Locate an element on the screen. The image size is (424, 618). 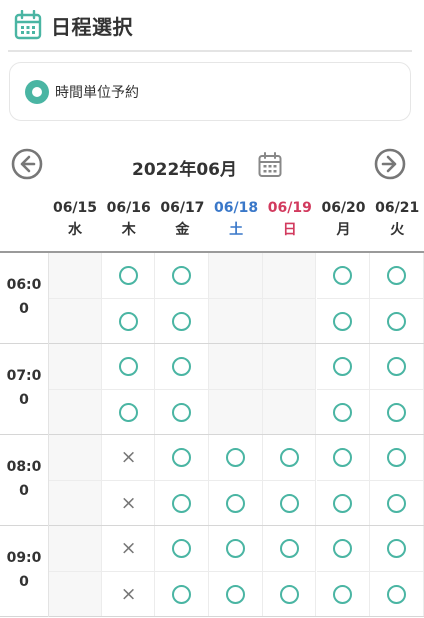
time-column-divider is located at coordinates (48, 435).